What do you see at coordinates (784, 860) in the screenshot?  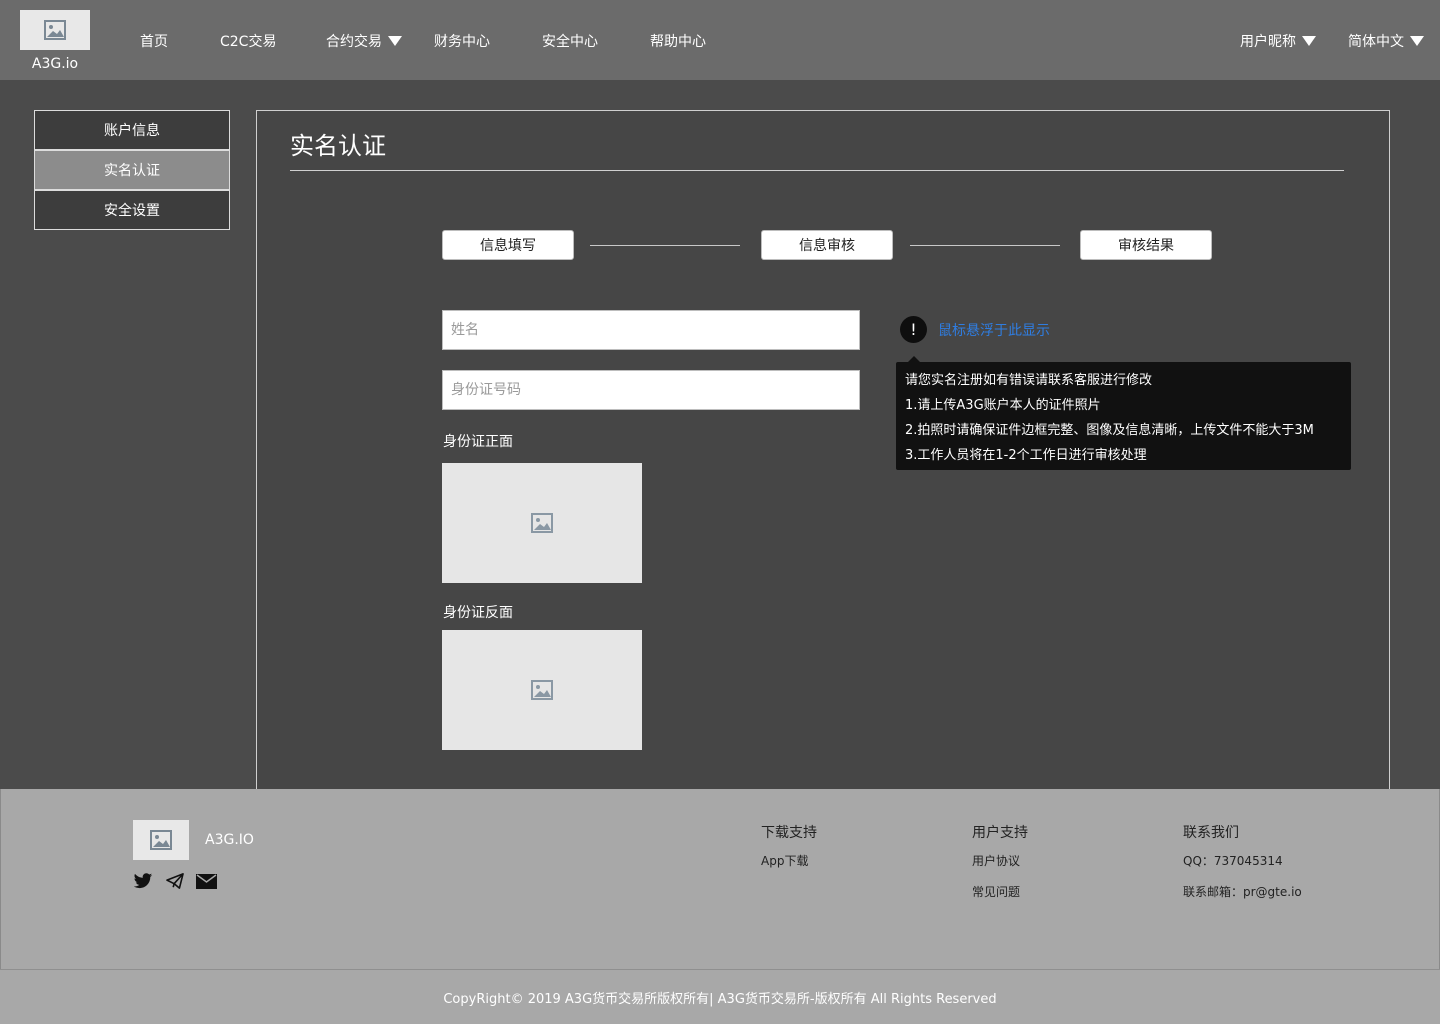 I see `footer-link-app-download: App下载` at bounding box center [784, 860].